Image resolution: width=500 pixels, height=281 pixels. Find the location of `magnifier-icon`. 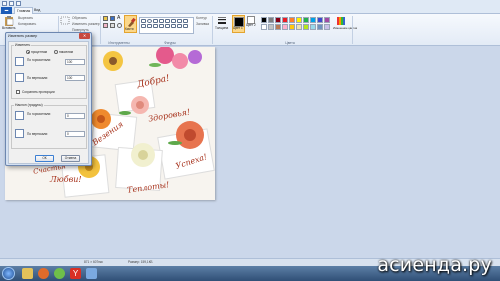

magnifier-icon is located at coordinates (119, 25).